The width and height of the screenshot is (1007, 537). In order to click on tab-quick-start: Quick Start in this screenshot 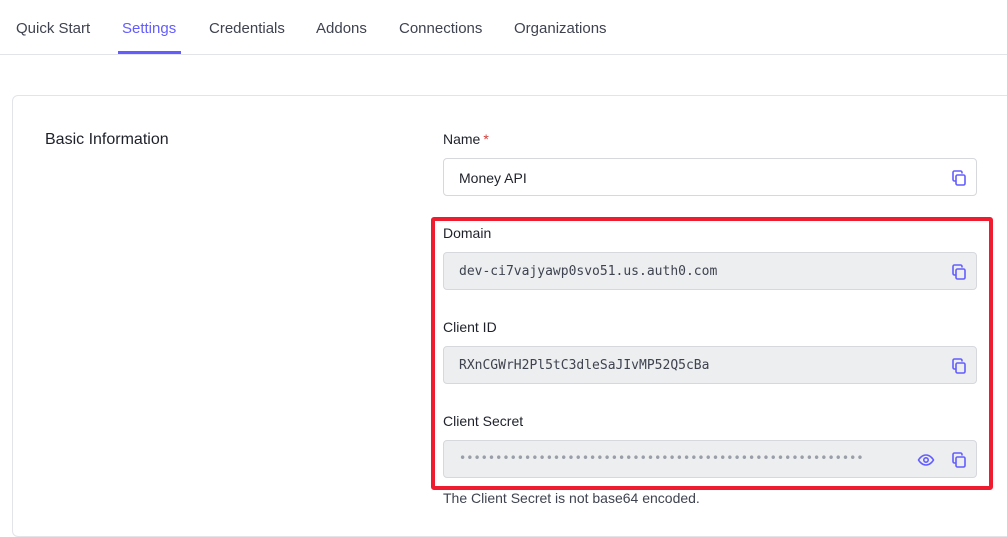, I will do `click(53, 28)`.